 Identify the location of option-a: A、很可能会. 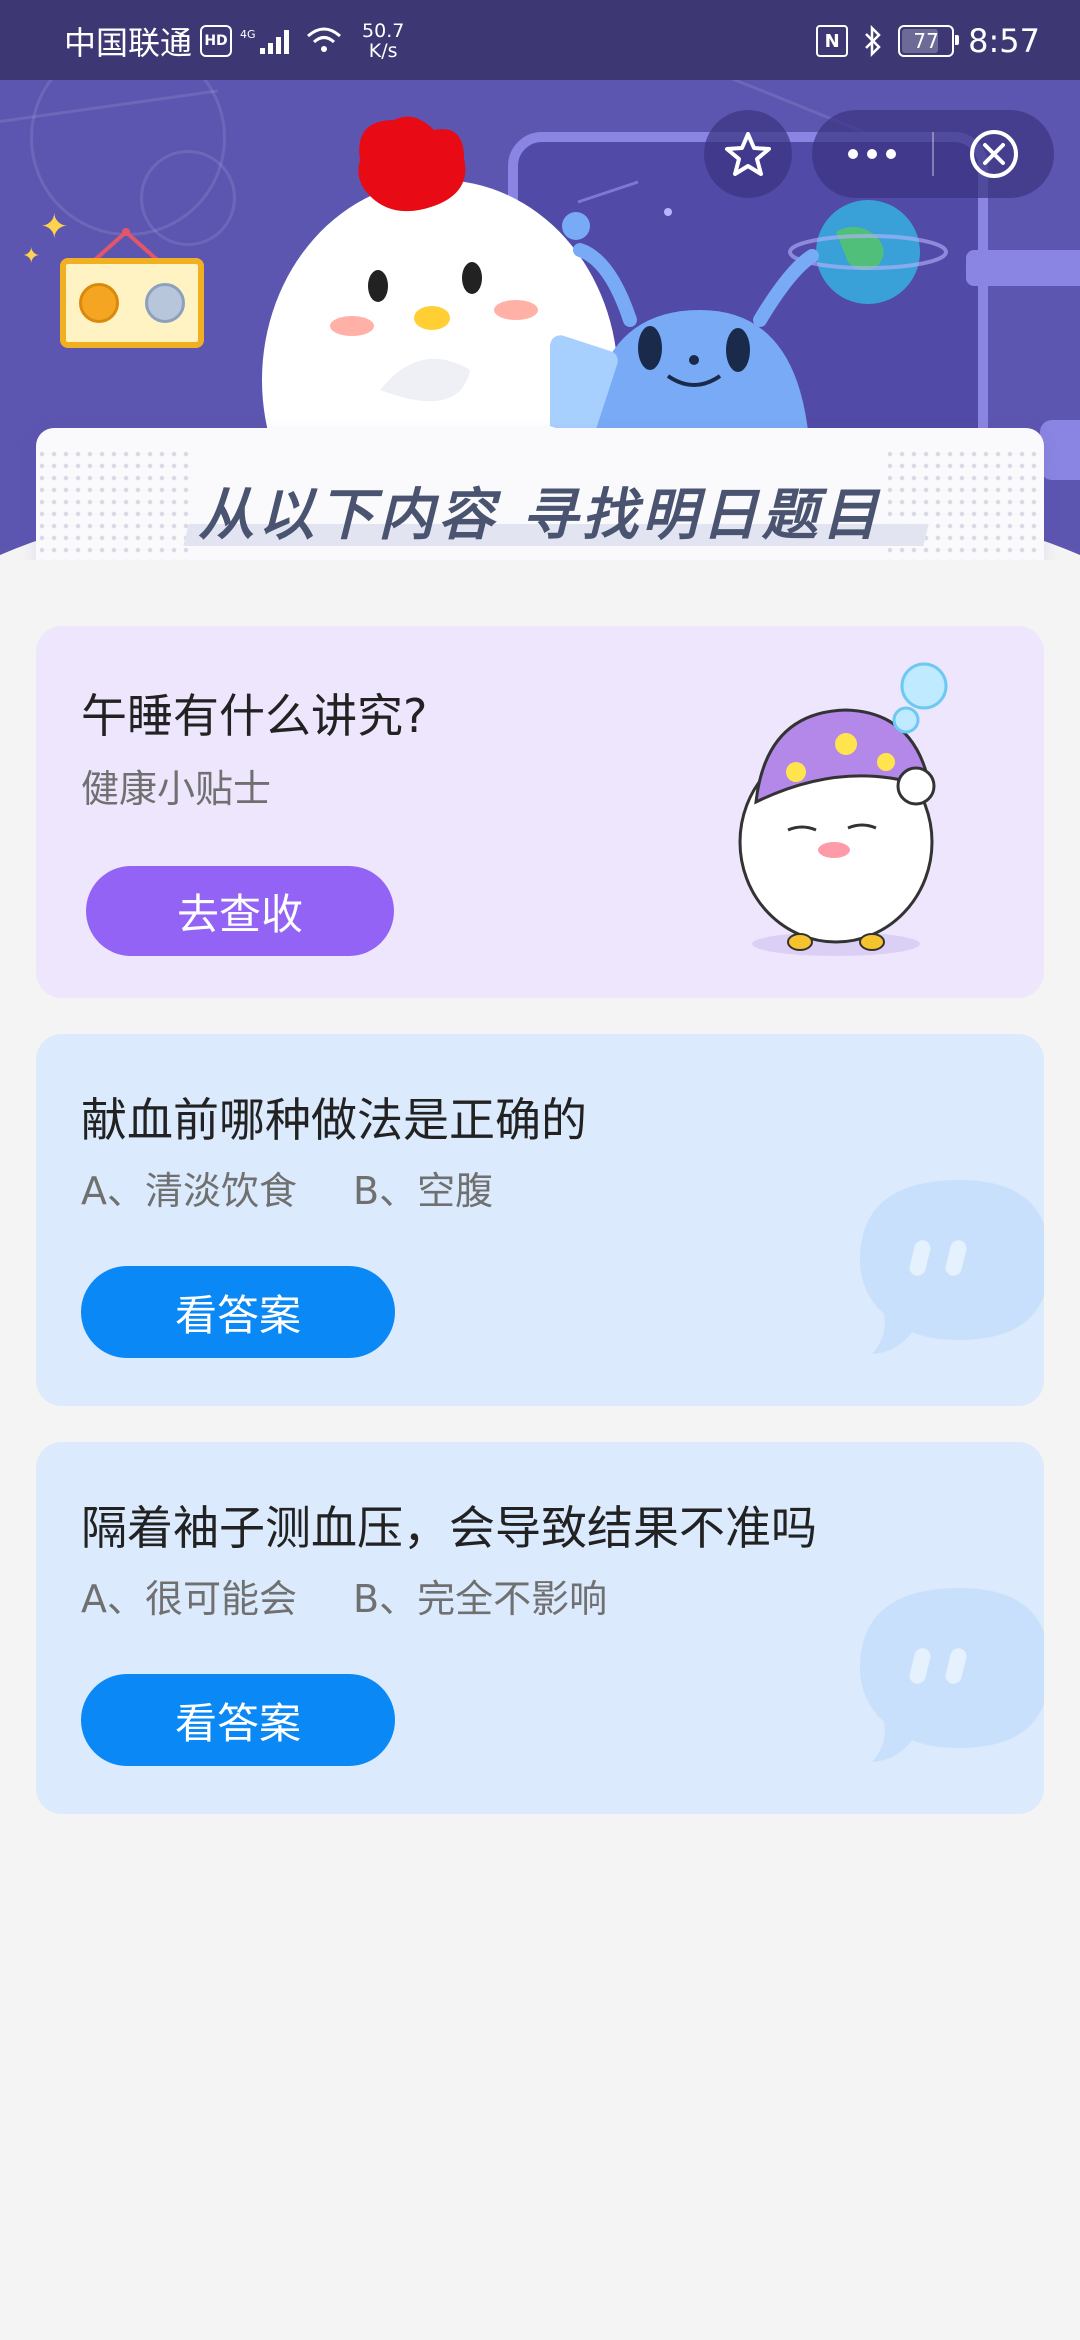
(189, 1599).